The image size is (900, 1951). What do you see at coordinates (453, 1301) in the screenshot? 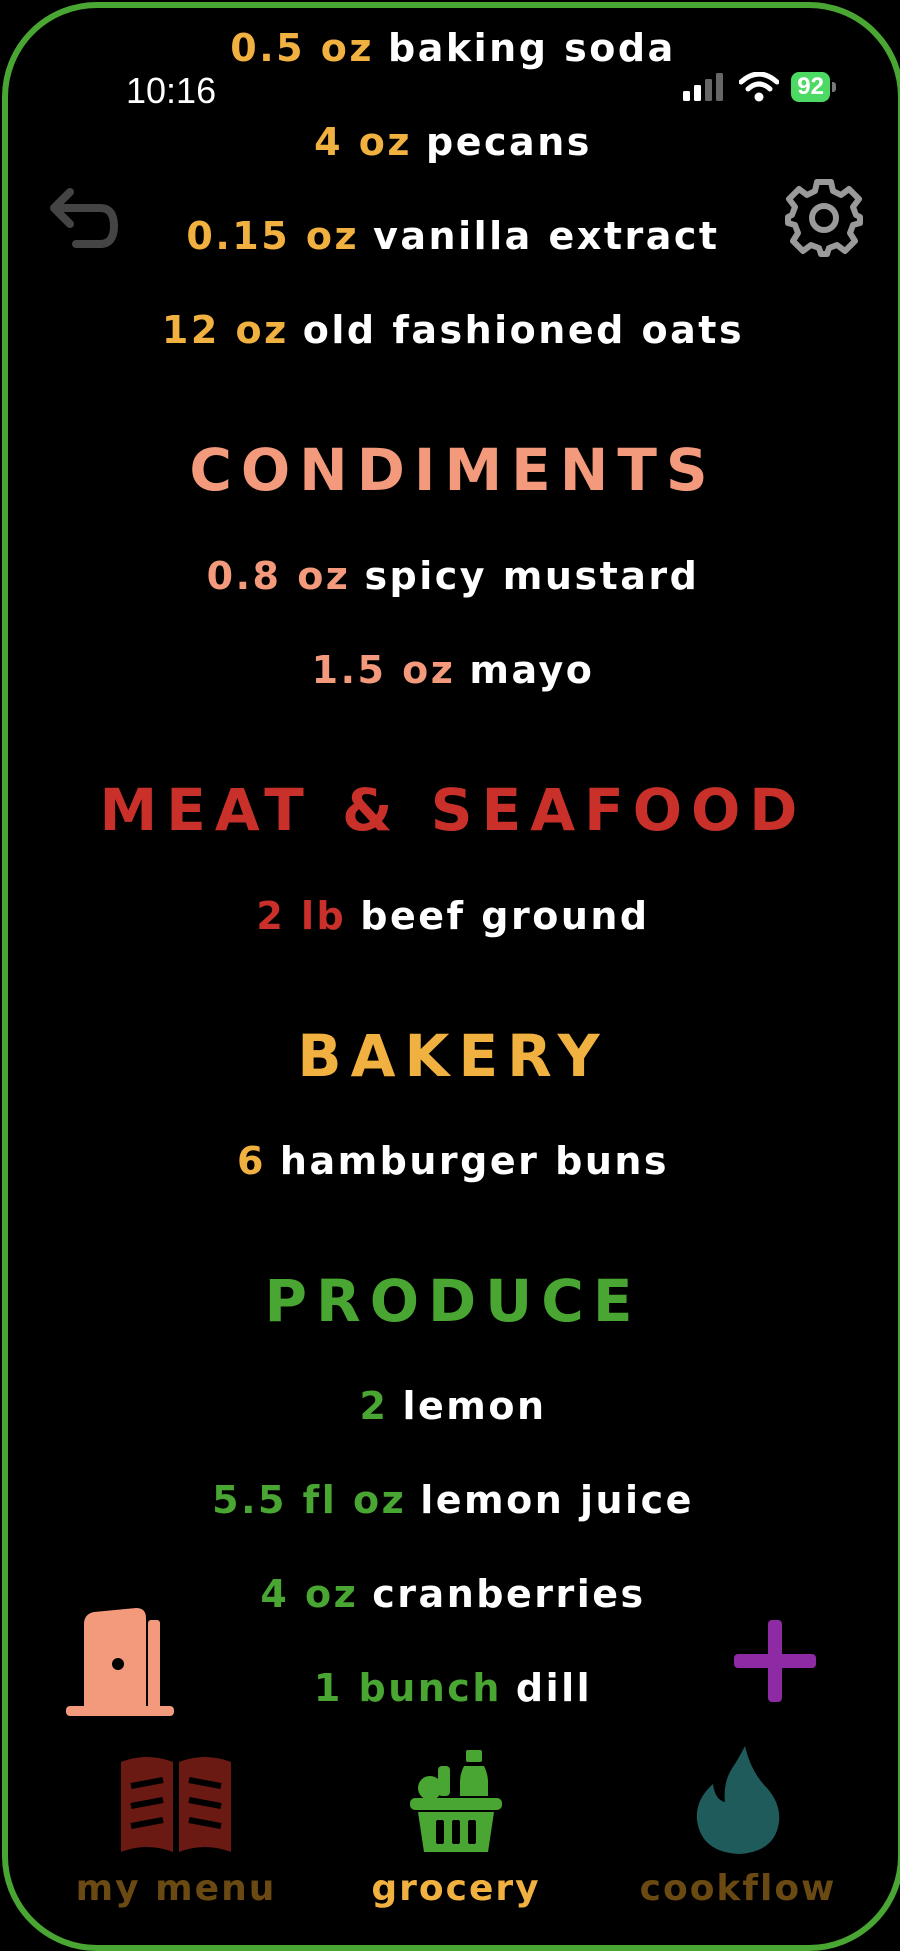
I see `section-heading-produce: PRODUCE` at bounding box center [453, 1301].